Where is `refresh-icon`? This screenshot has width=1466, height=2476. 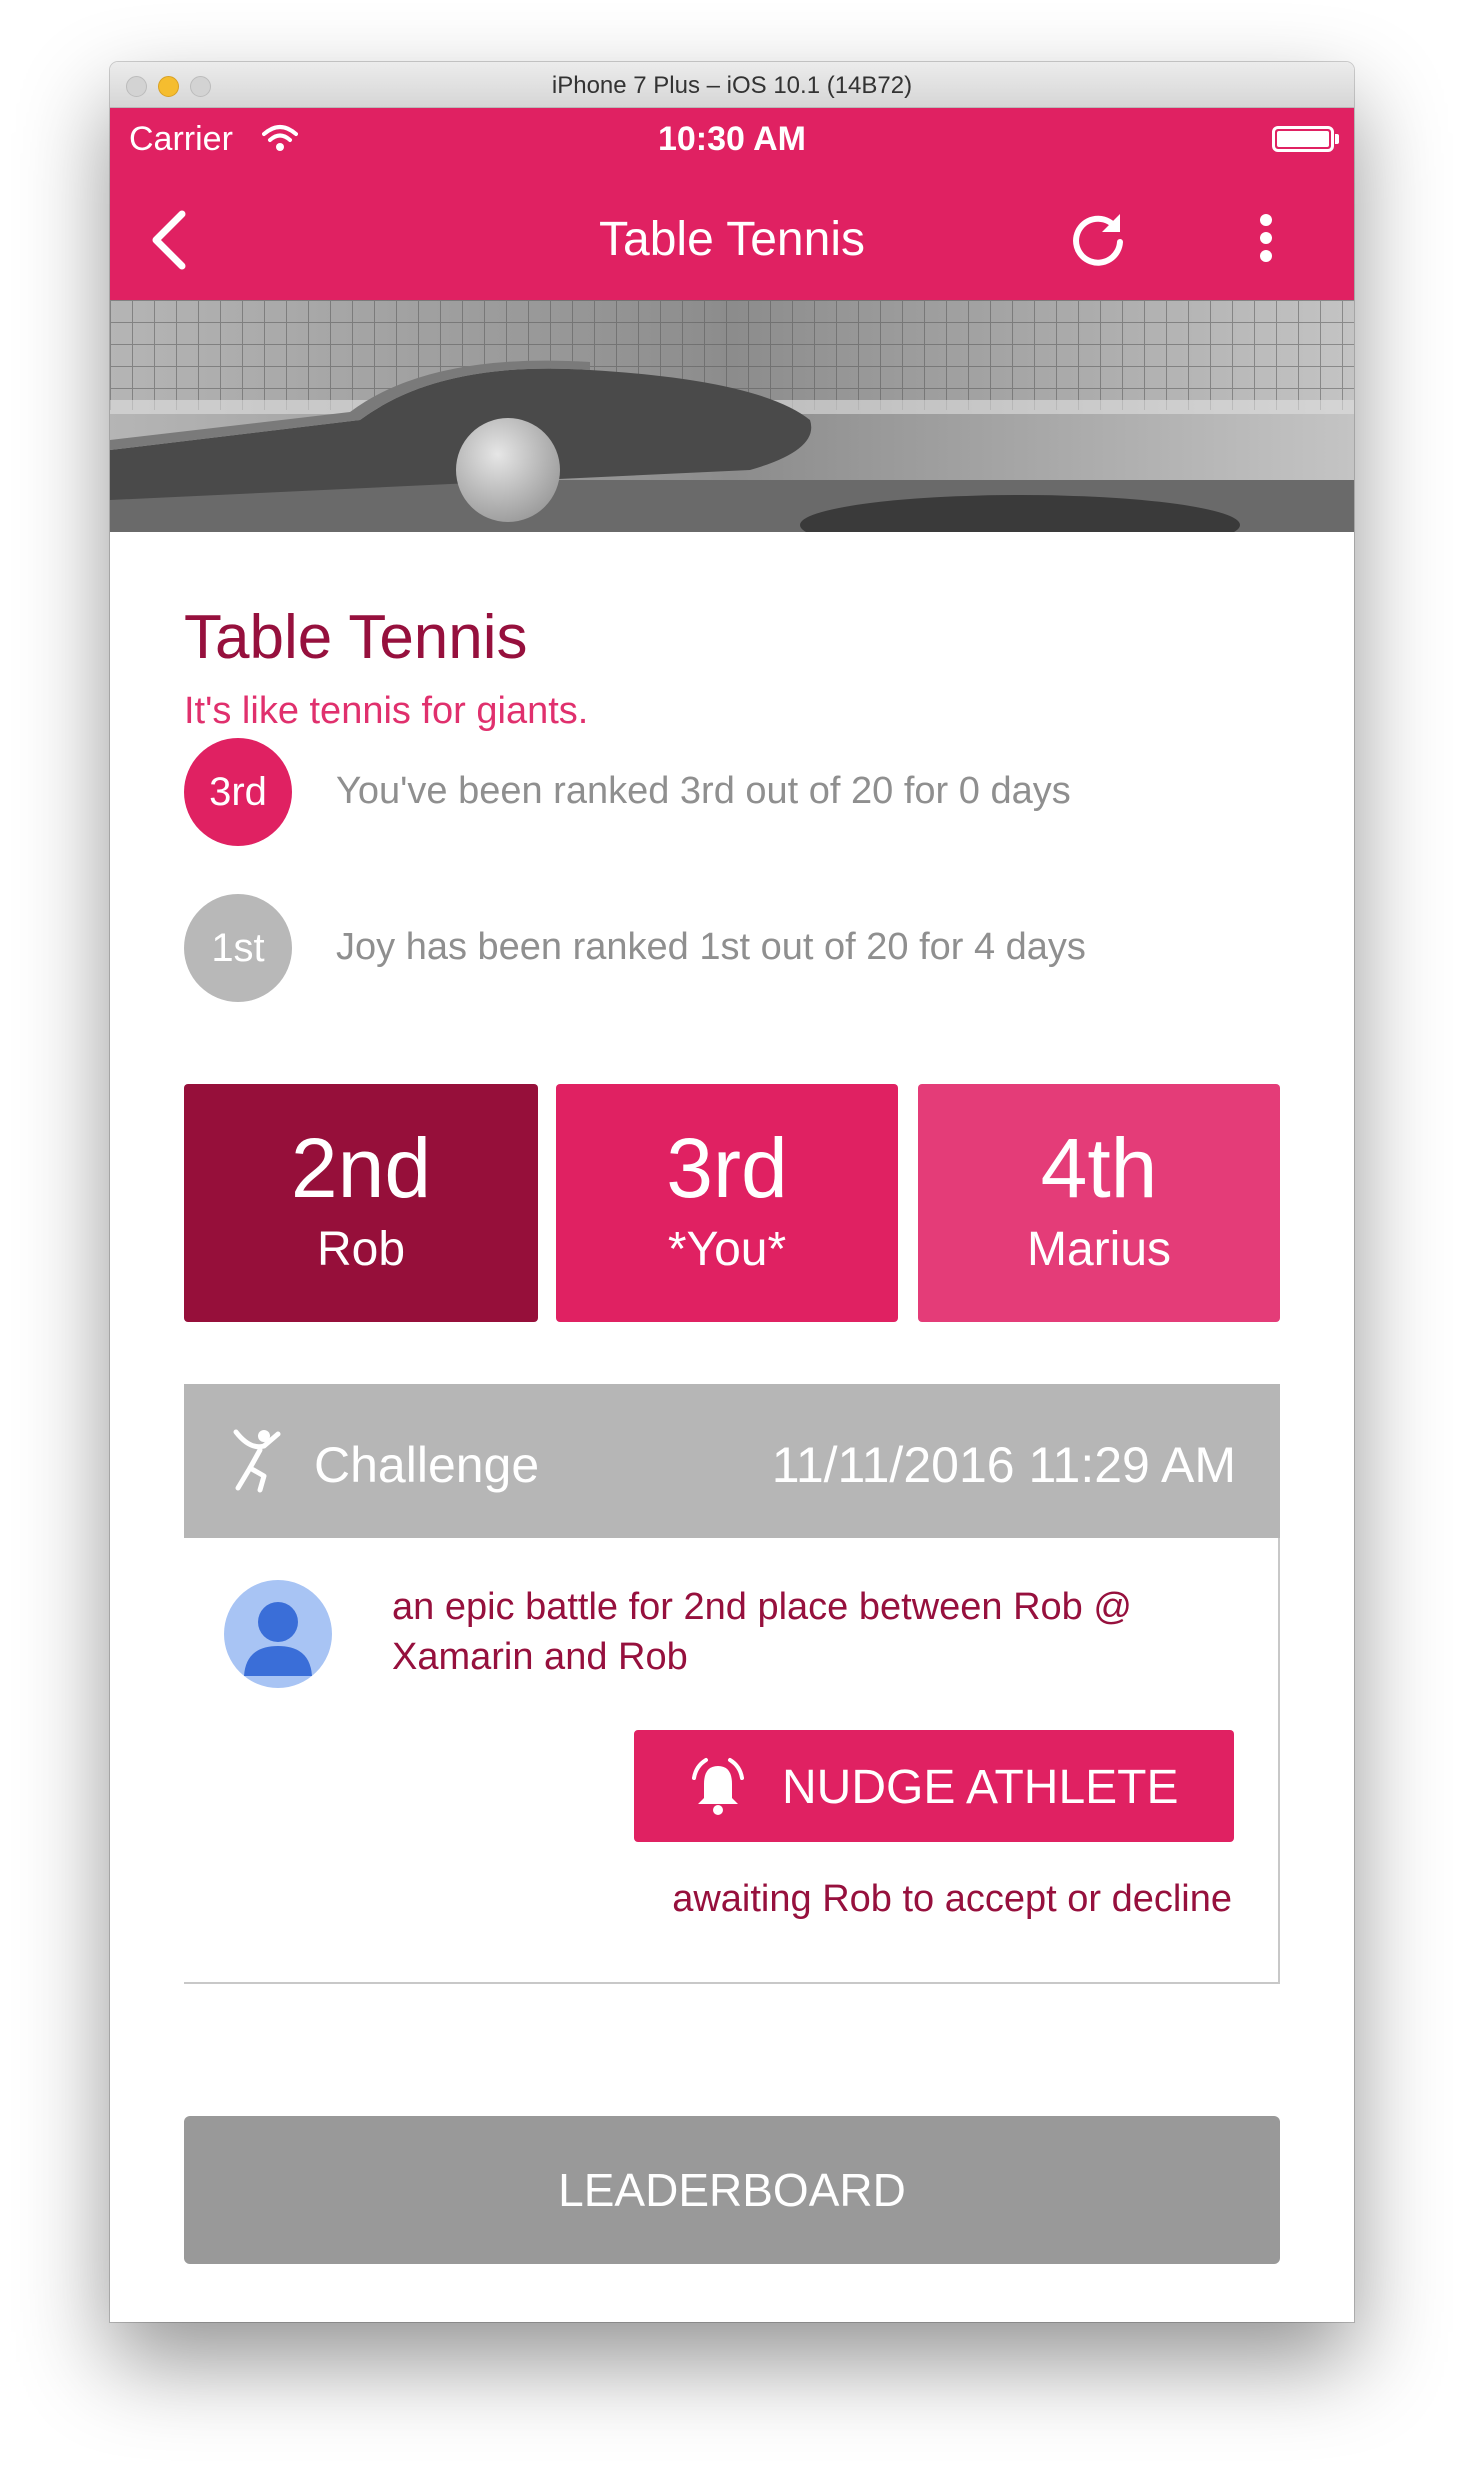 refresh-icon is located at coordinates (1098, 240).